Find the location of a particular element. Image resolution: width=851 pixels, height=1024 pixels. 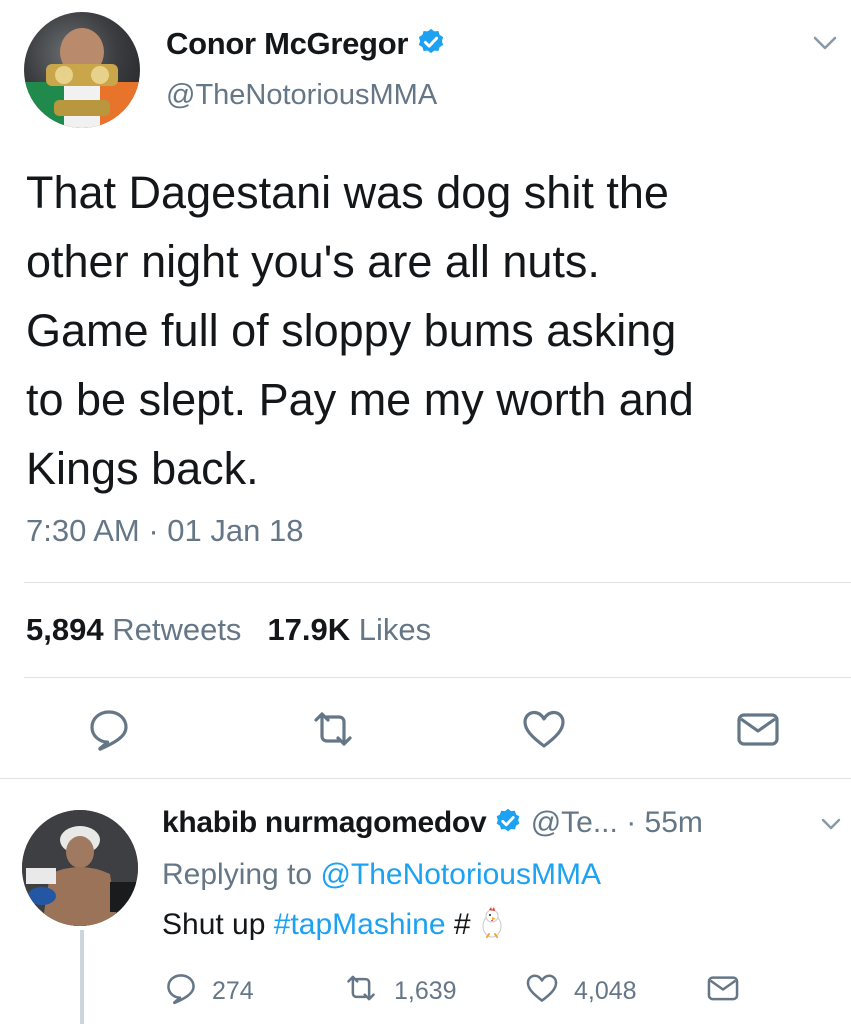

hashtag-link: #tapMashine is located at coordinates (360, 924).